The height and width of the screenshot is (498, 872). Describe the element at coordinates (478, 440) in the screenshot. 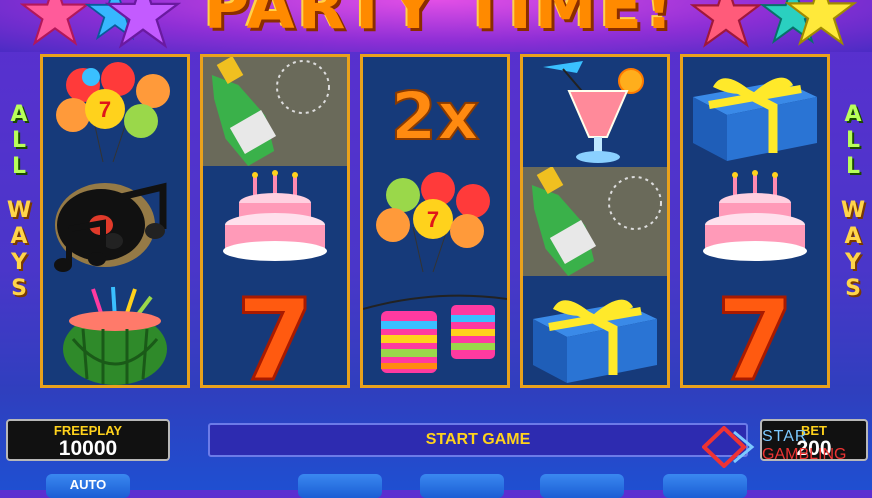

I see `start-game-button: START GAME` at that location.